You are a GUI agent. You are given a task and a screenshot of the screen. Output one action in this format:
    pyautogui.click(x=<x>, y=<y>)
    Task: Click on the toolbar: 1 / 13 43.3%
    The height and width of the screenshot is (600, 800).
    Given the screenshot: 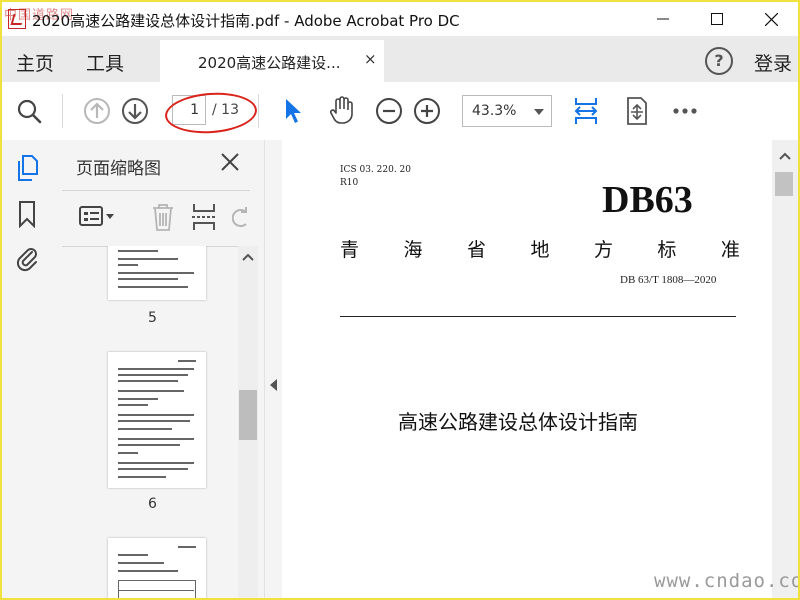 What is the action you would take?
    pyautogui.click(x=400, y=111)
    